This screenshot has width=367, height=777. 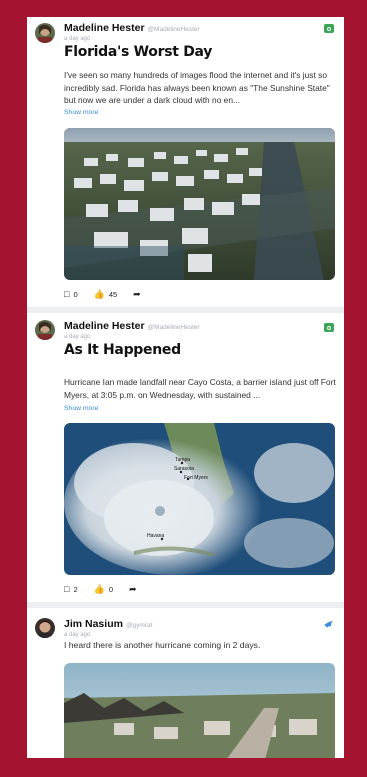 What do you see at coordinates (182, 460) in the screenshot?
I see `map-label-tampa: Tampa` at bounding box center [182, 460].